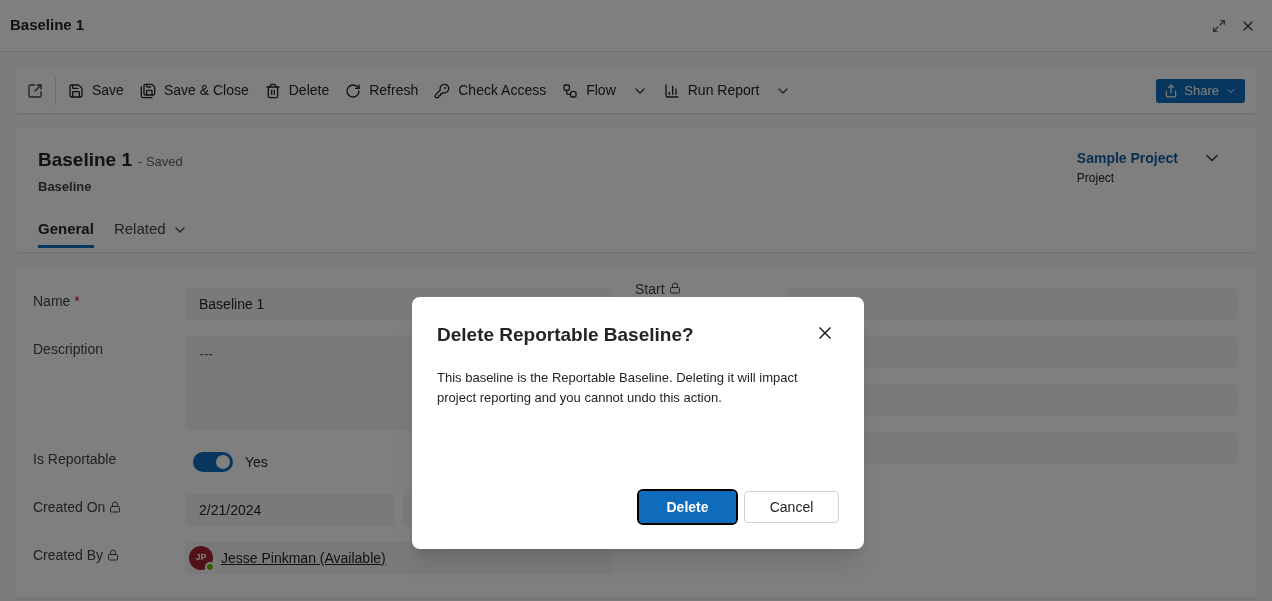  I want to click on flow-icon, so click(570, 90).